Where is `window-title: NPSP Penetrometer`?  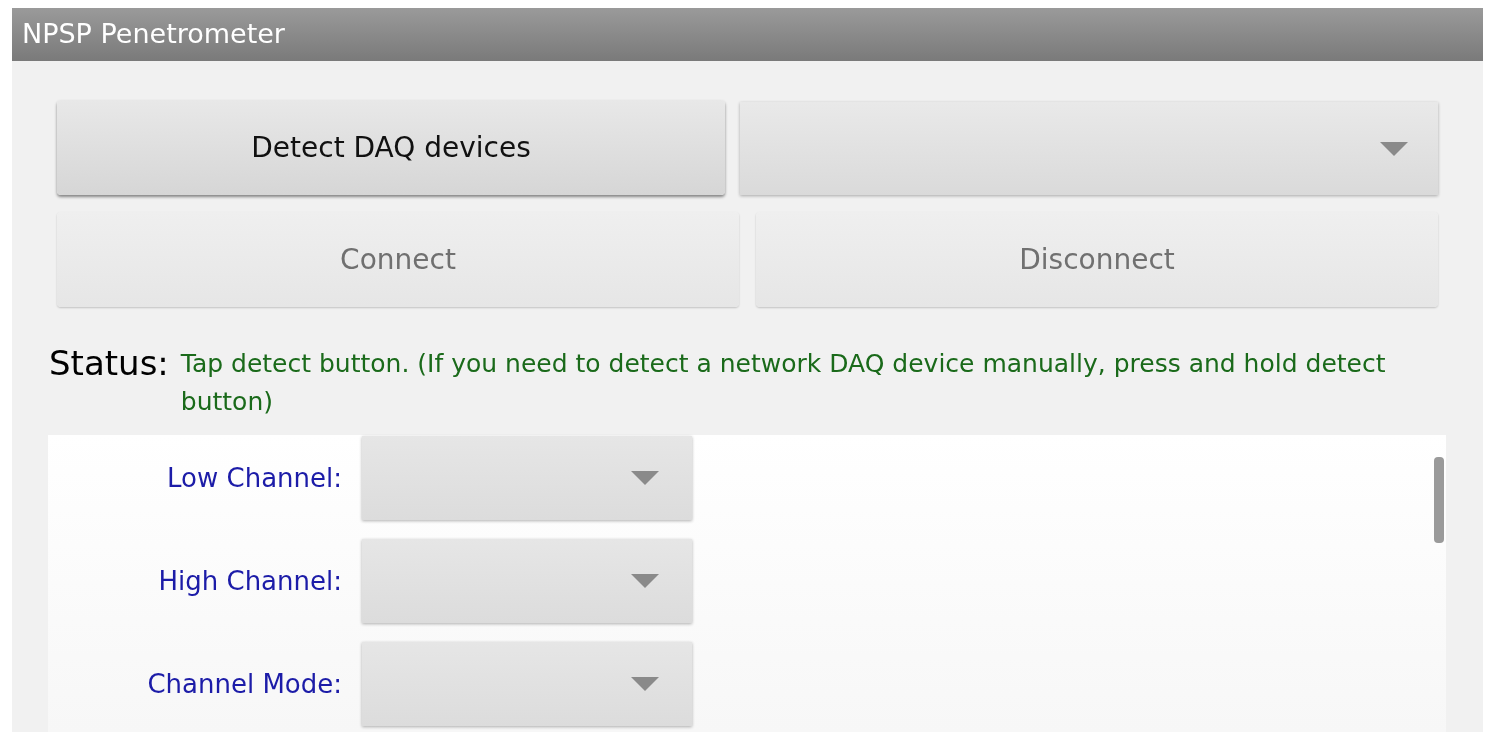 window-title: NPSP Penetrometer is located at coordinates (153, 34).